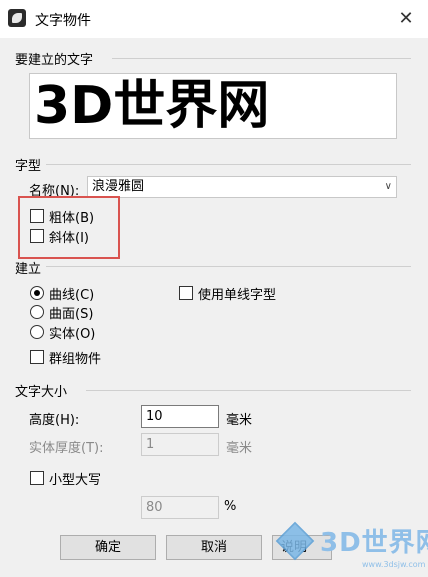 The image size is (428, 577). I want to click on font-name-select: 浪漫雅圆 ∨, so click(242, 187).